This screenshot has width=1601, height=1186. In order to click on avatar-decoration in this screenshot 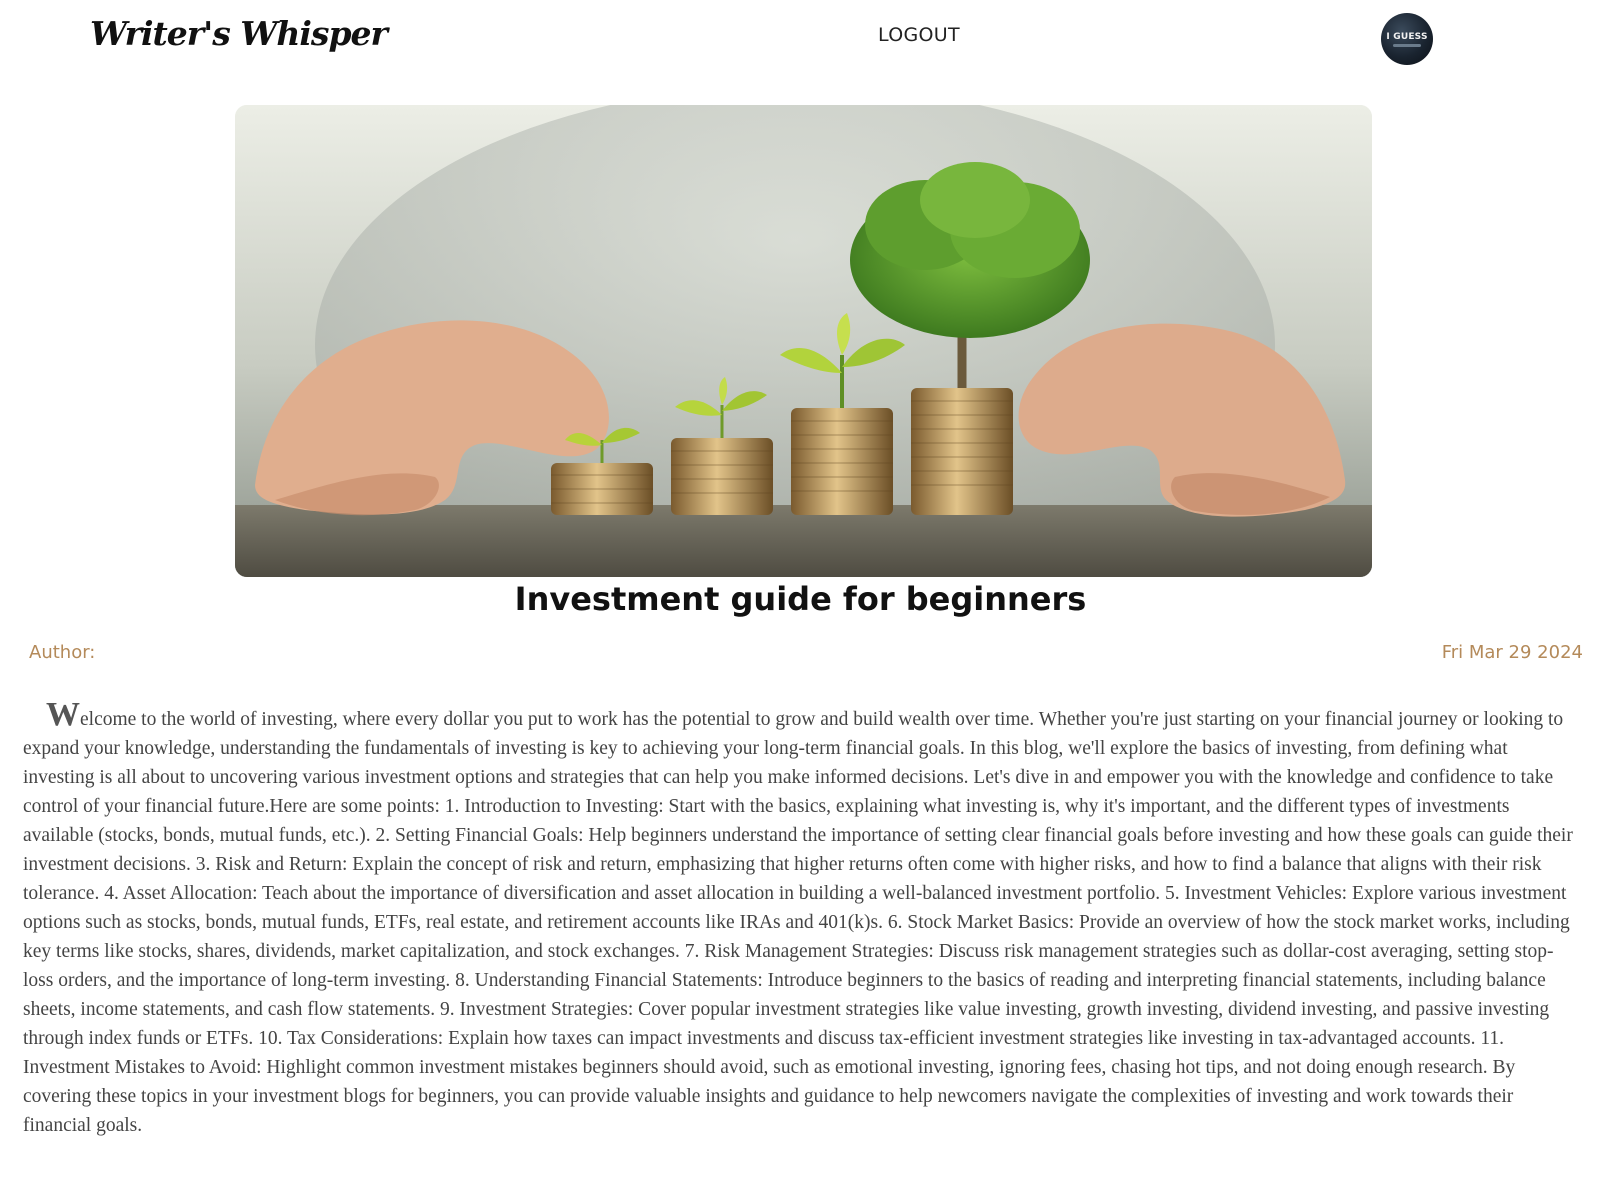, I will do `click(1407, 45)`.